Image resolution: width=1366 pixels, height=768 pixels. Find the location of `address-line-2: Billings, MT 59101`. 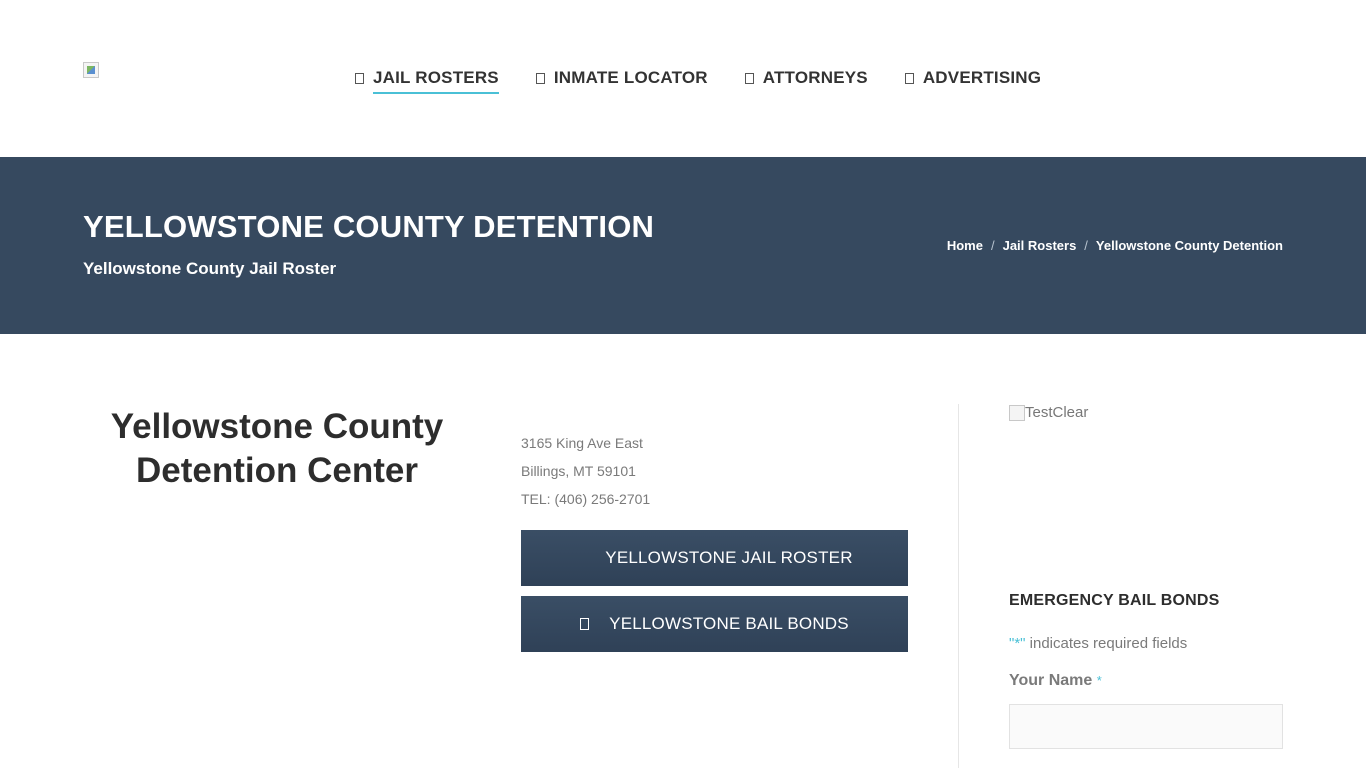

address-line-2: Billings, MT 59101 is located at coordinates (578, 471).